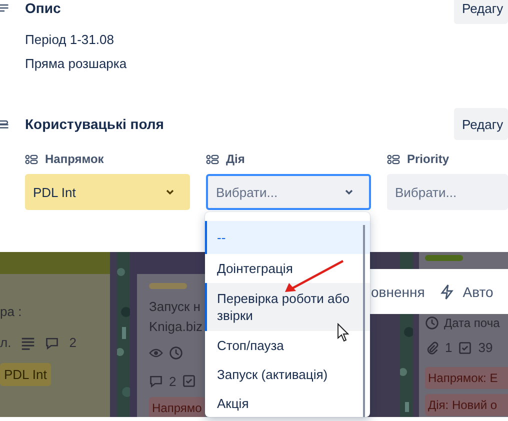 Image resolution: width=508 pixels, height=421 pixels. I want to click on select-field: PDL Int, so click(107, 192).